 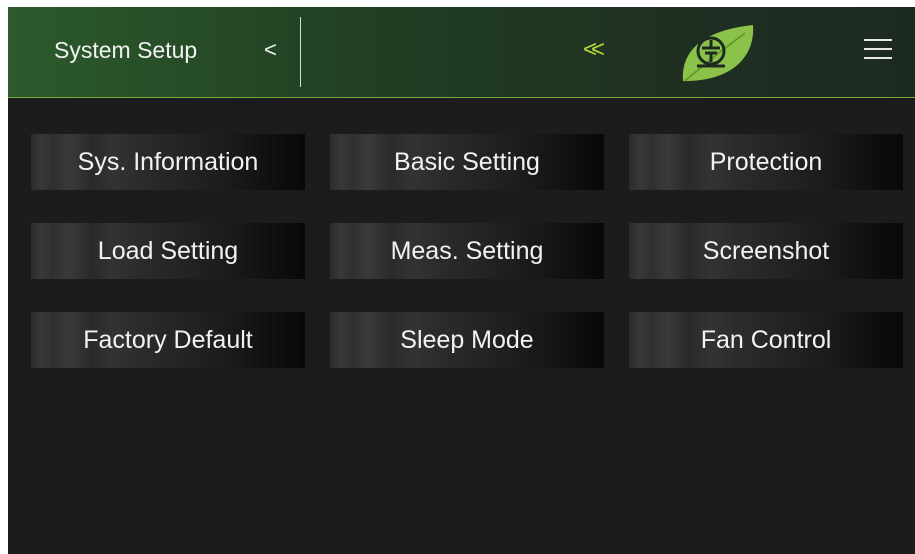 What do you see at coordinates (766, 340) in the screenshot?
I see `fan-control-button: Fan Control` at bounding box center [766, 340].